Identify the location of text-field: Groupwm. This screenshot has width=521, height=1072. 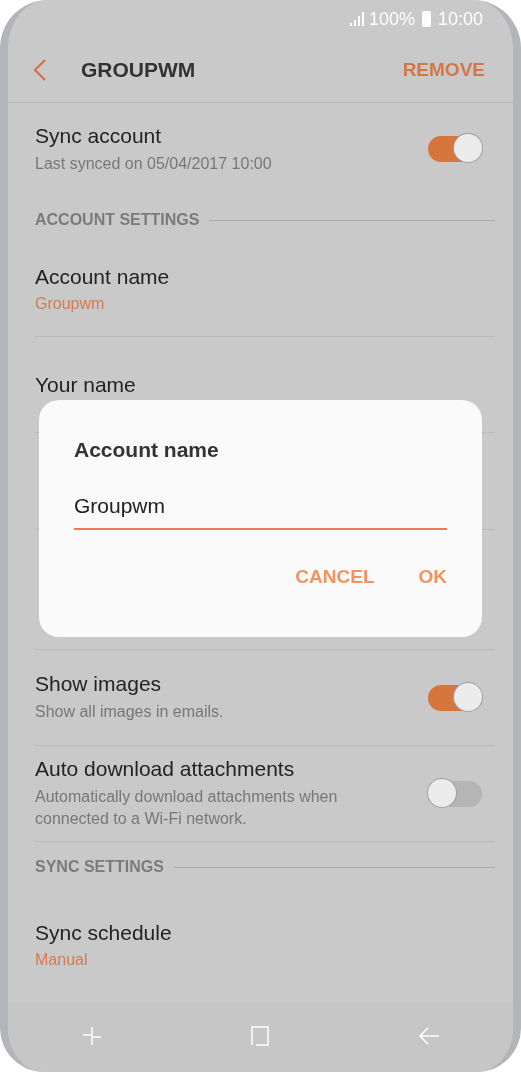
(260, 510).